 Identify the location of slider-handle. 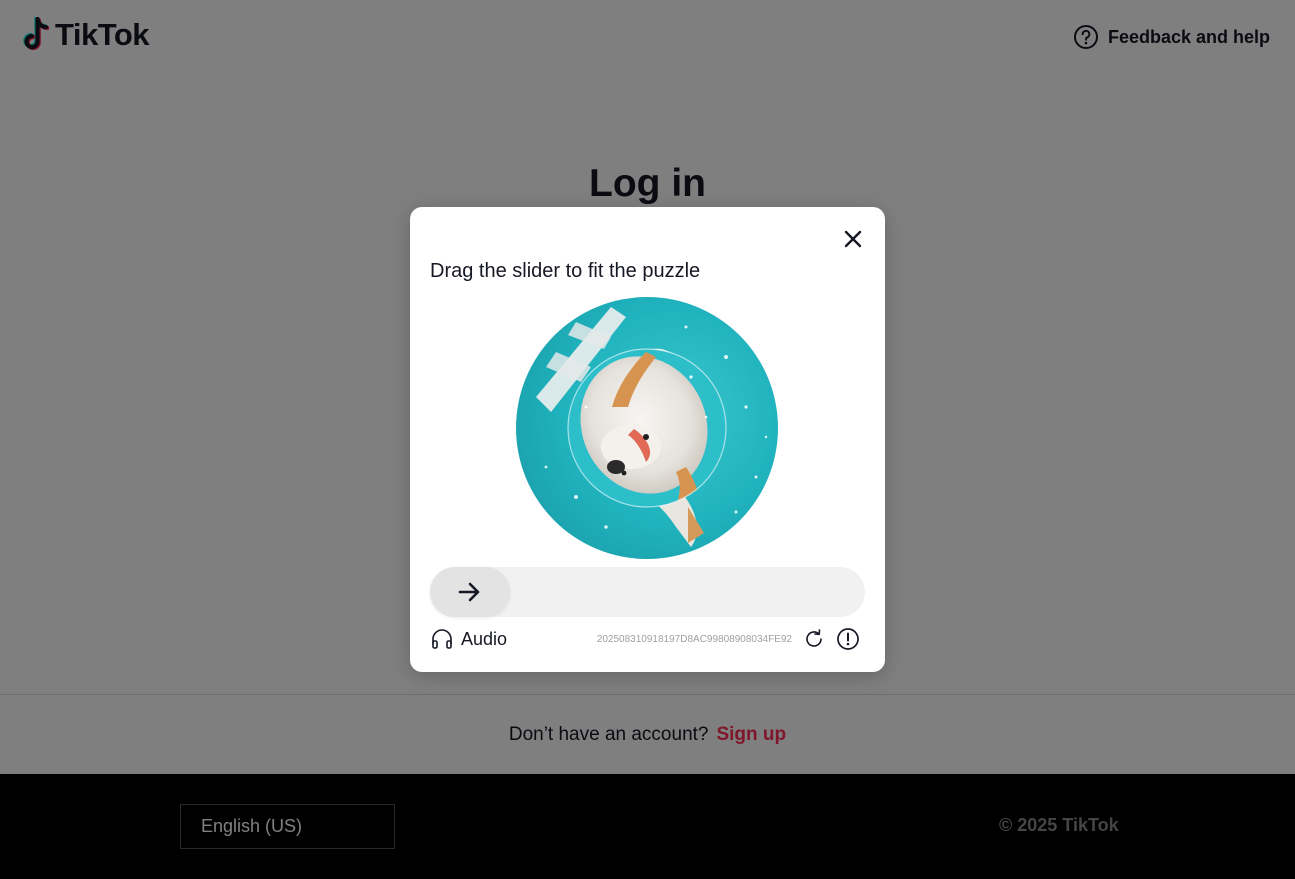
(470, 592).